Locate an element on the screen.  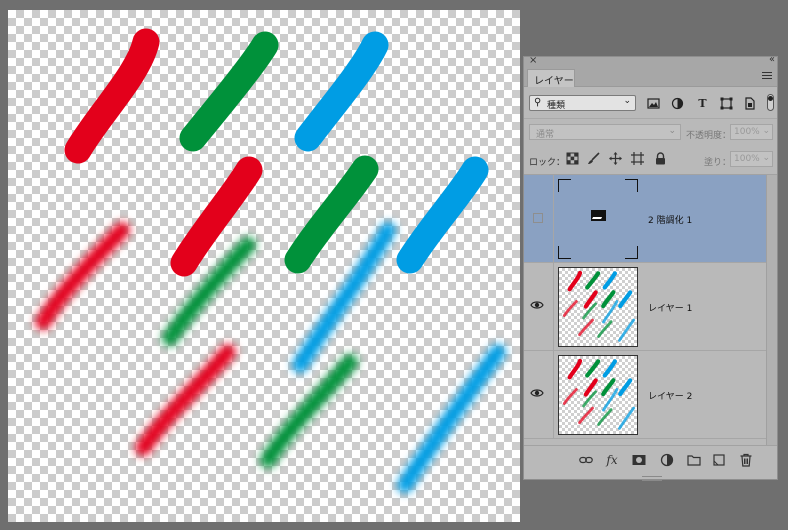
fill-value: 100% is located at coordinates (747, 159).